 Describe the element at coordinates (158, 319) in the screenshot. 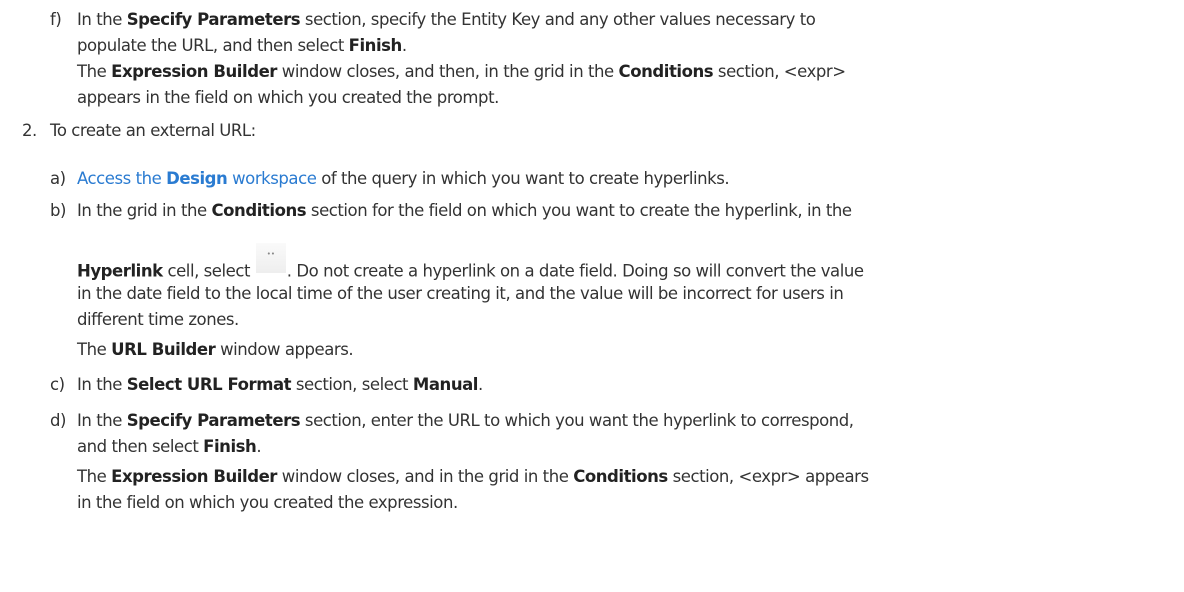

I see `step-b-line-4: different time zones.` at that location.